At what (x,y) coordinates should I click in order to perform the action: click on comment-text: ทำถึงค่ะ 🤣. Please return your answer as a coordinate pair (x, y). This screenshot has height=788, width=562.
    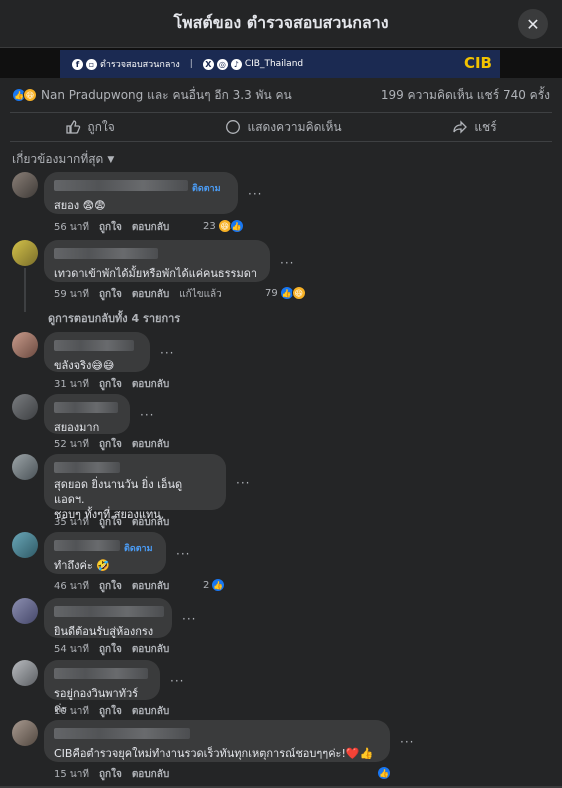
    Looking at the image, I should click on (82, 565).